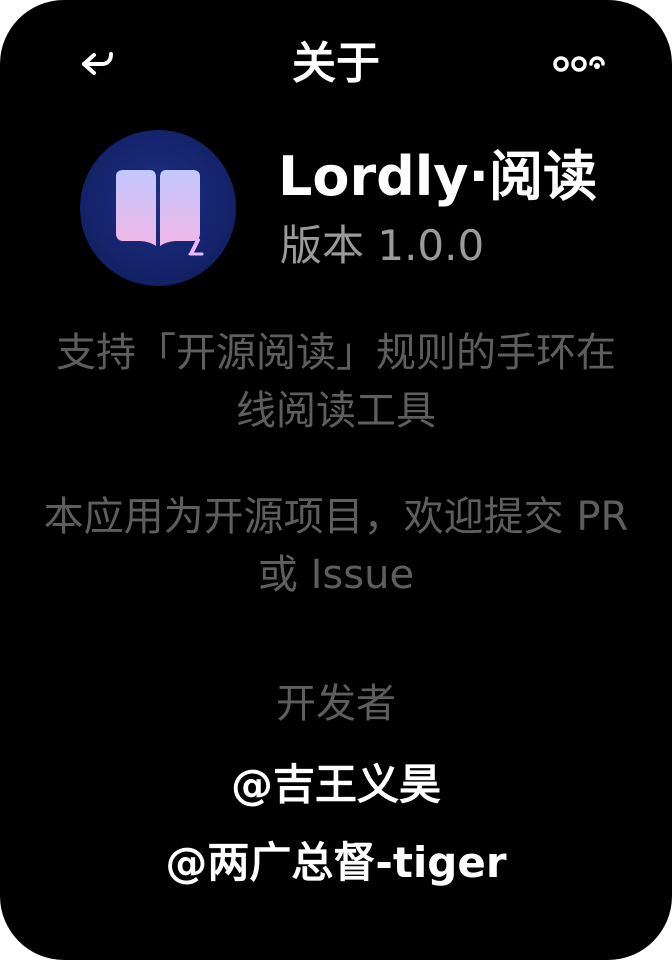 Image resolution: width=672 pixels, height=960 pixels. What do you see at coordinates (336, 382) in the screenshot?
I see `app-description: 支持「开源阅读」规则的手环在线阅读工具` at bounding box center [336, 382].